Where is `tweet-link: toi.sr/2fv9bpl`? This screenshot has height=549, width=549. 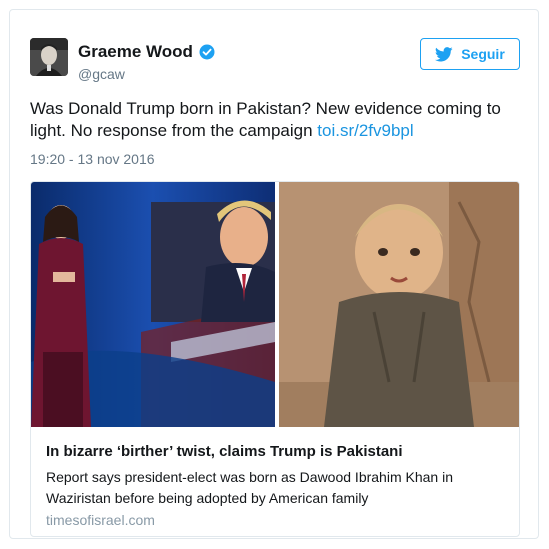
tweet-link: toi.sr/2fv9bpl is located at coordinates (365, 130).